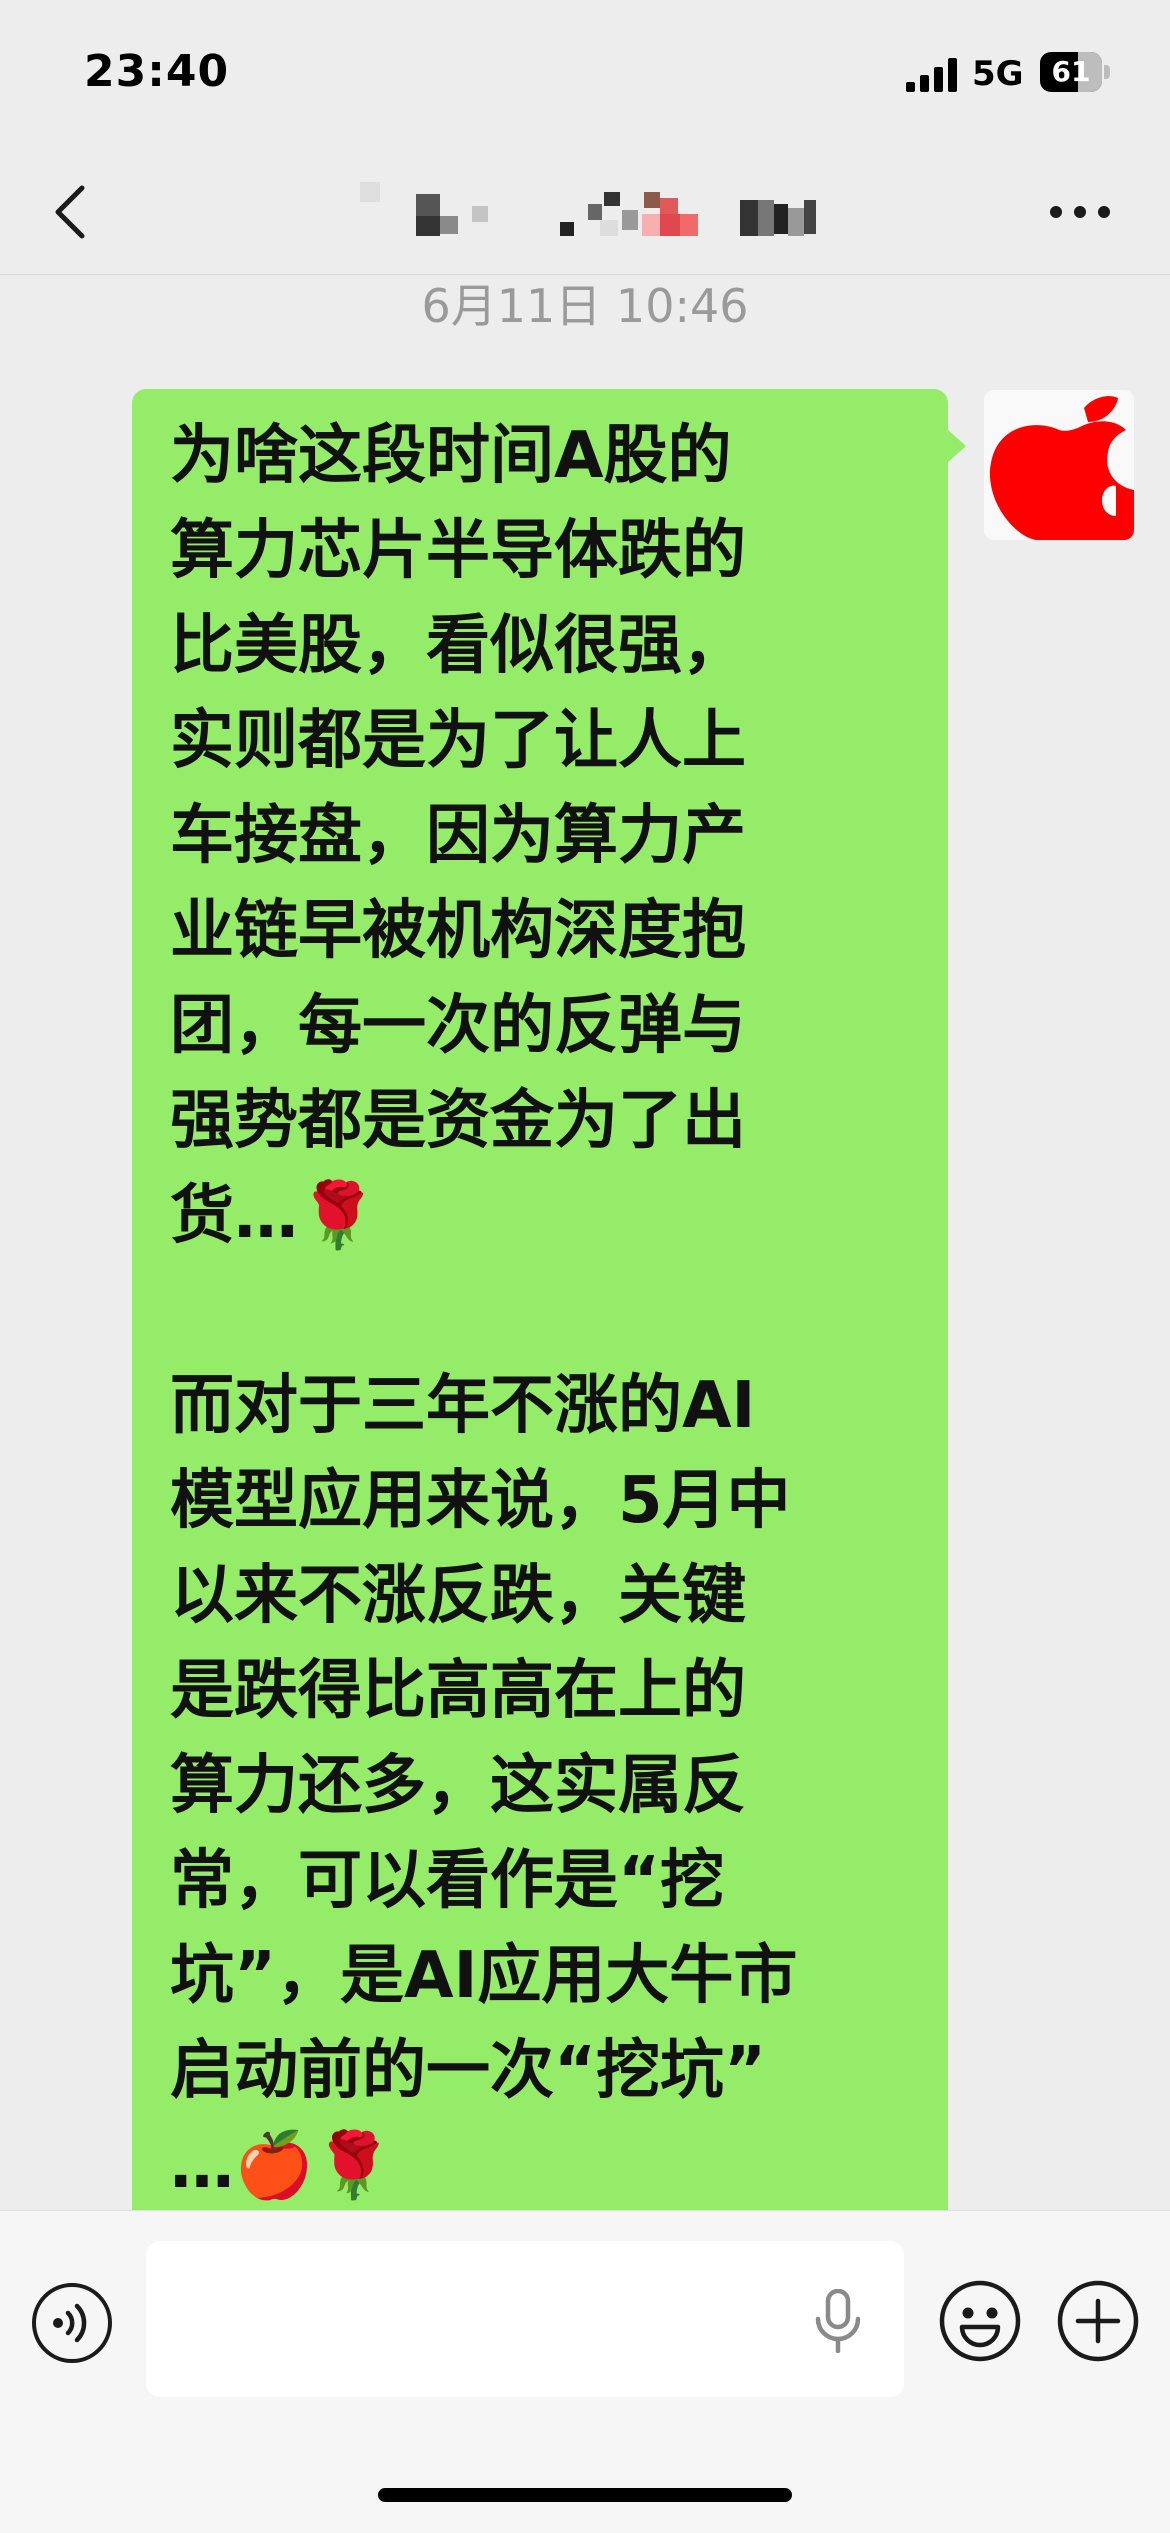 The height and width of the screenshot is (2533, 1170). What do you see at coordinates (931, 75) in the screenshot?
I see `signal-icon` at bounding box center [931, 75].